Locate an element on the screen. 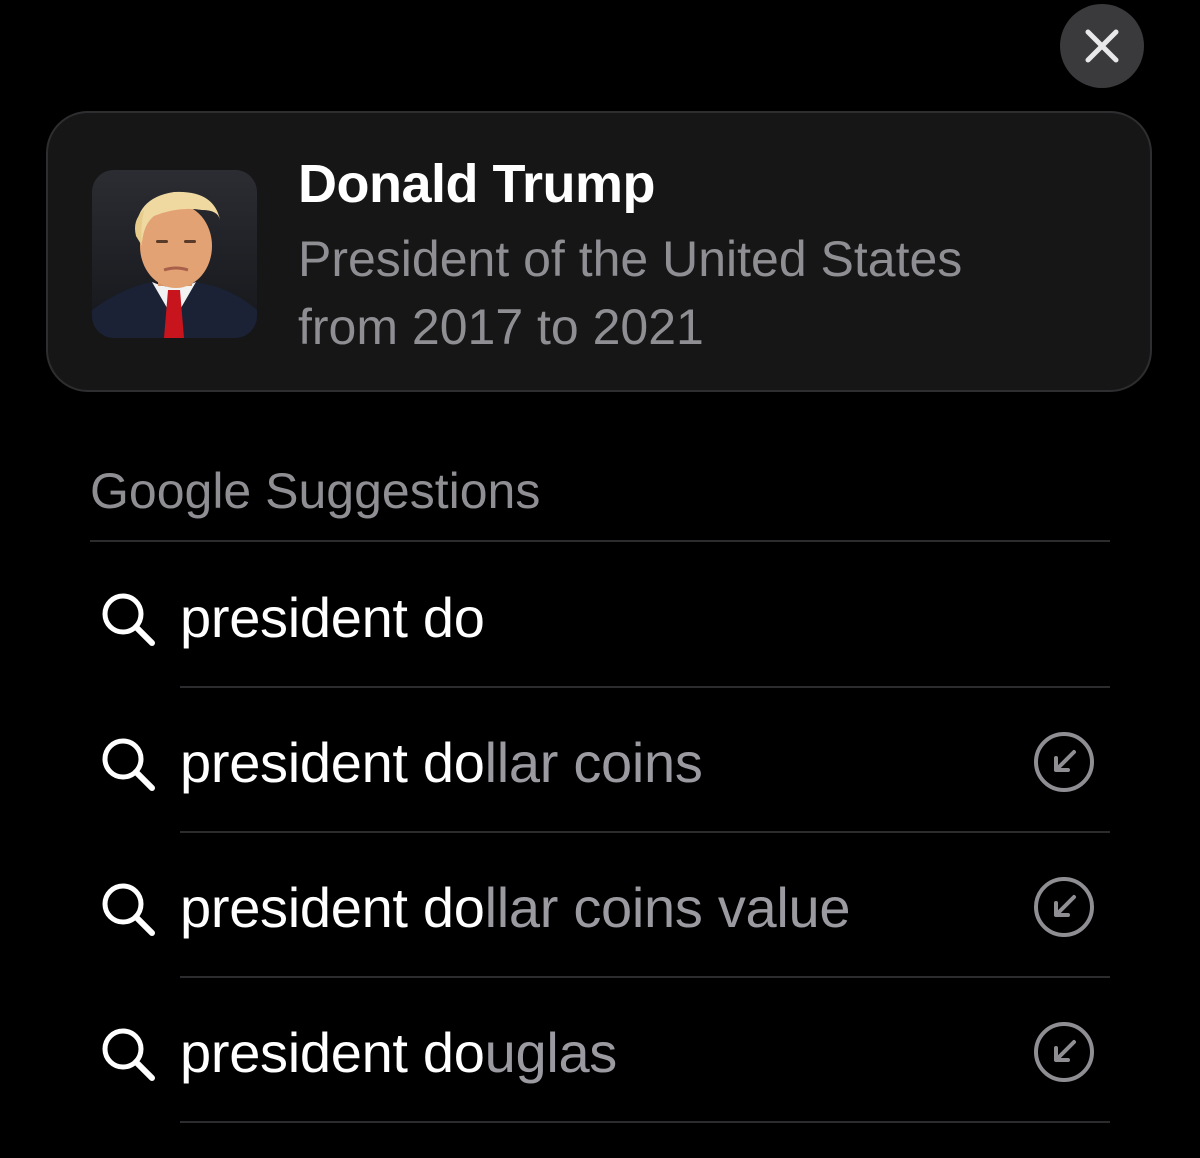 Image resolution: width=1200 pixels, height=1158 pixels. section-header-google-suggestions: Google Suggestions is located at coordinates (315, 491).